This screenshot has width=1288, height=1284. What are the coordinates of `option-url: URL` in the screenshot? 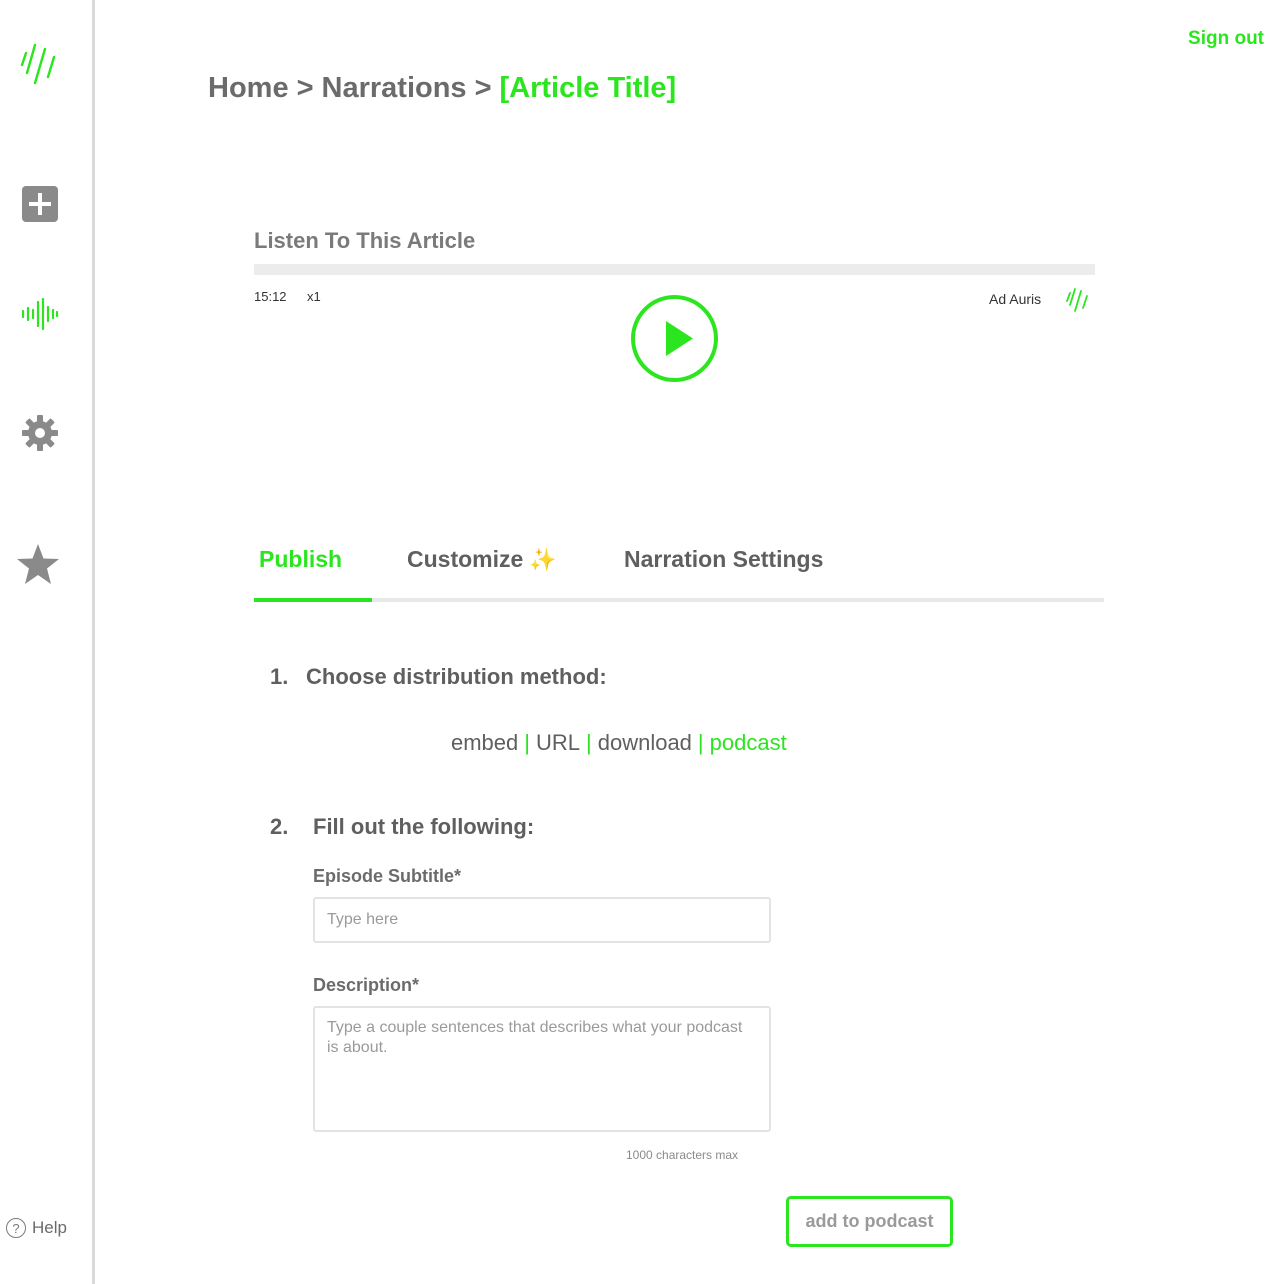 It's located at (558, 742).